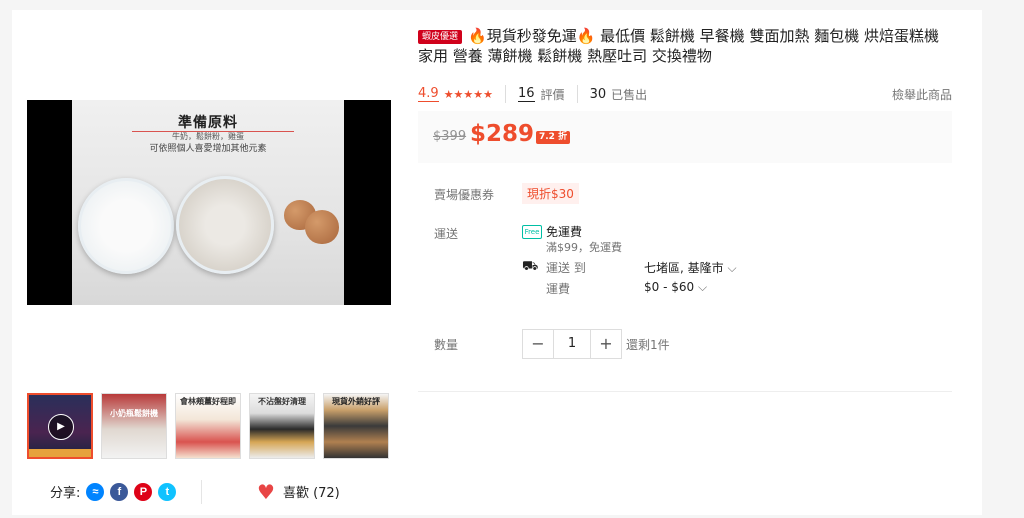 The image size is (1024, 518). What do you see at coordinates (208, 123) in the screenshot?
I see `video-title: 準備原料` at bounding box center [208, 123].